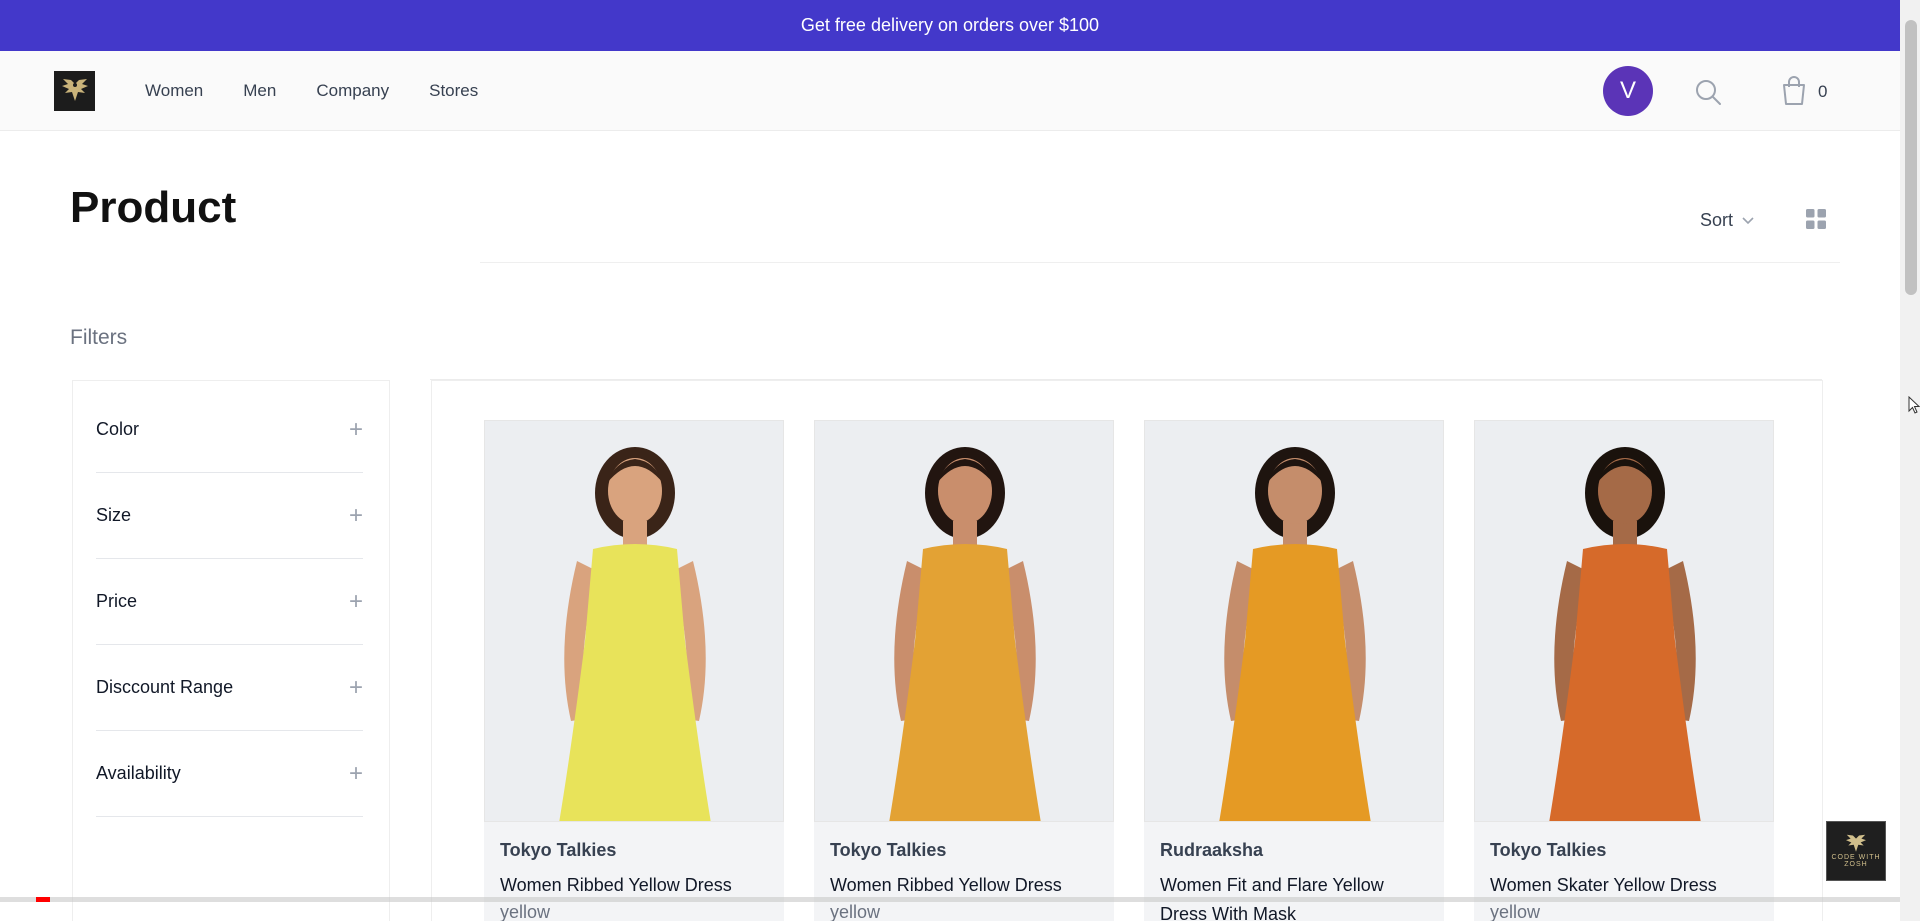 The image size is (1920, 921). What do you see at coordinates (1794, 91) in the screenshot?
I see `shopping-bag-icon` at bounding box center [1794, 91].